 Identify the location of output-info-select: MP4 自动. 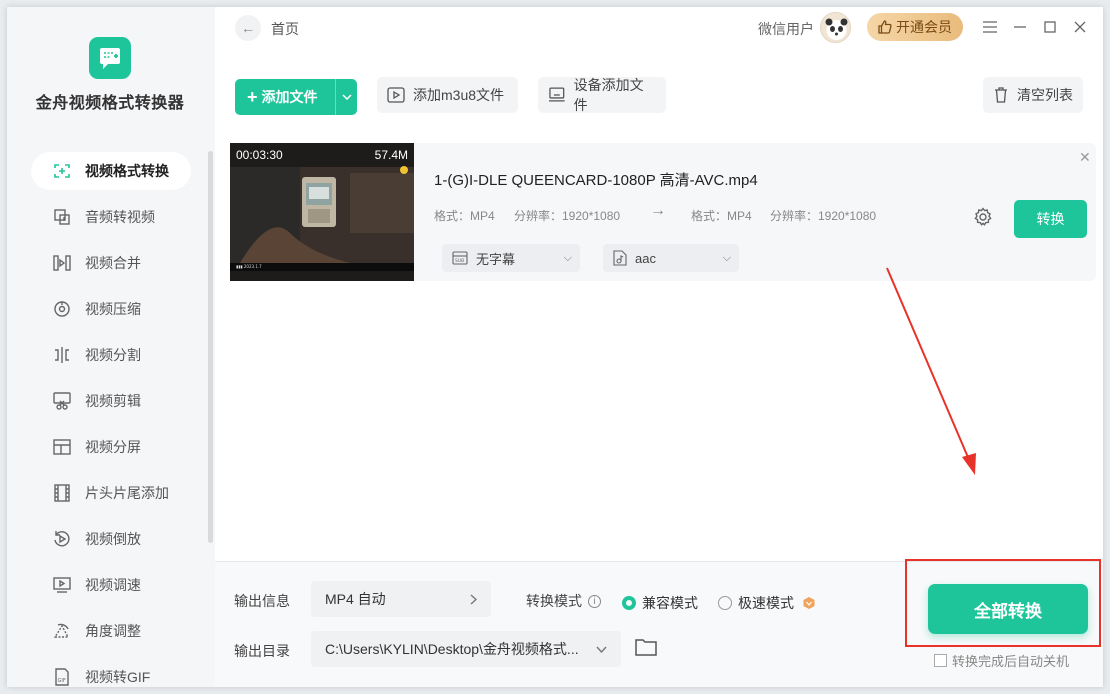
(401, 599).